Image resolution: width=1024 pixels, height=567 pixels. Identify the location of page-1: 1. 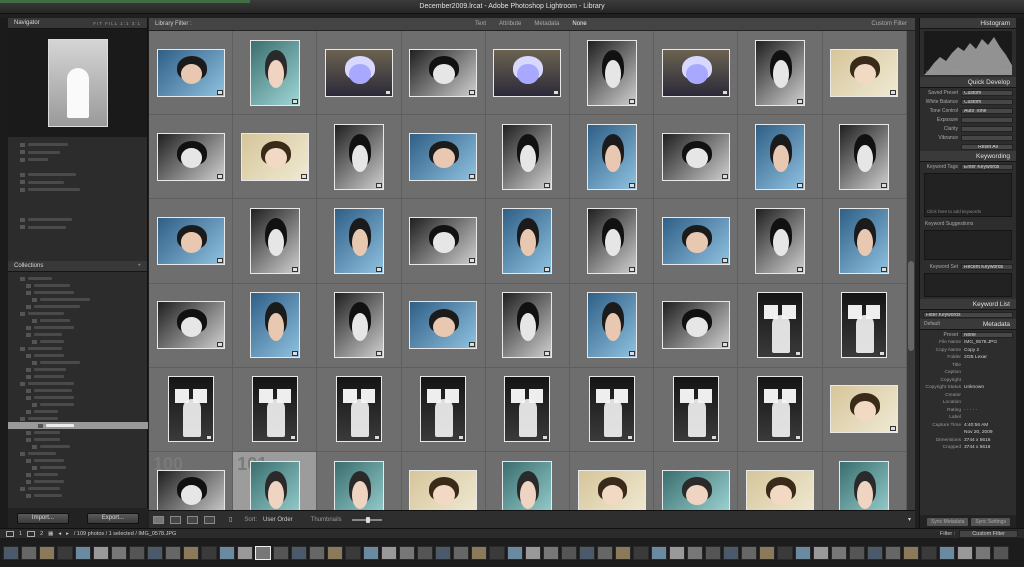
(20, 534).